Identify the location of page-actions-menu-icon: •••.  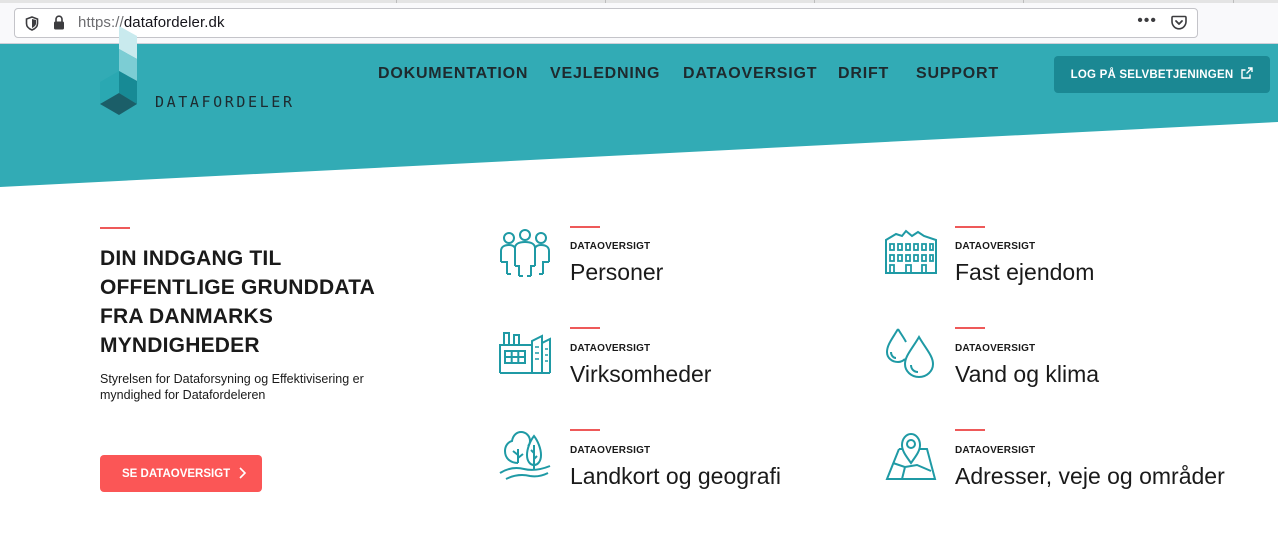
(1147, 21).